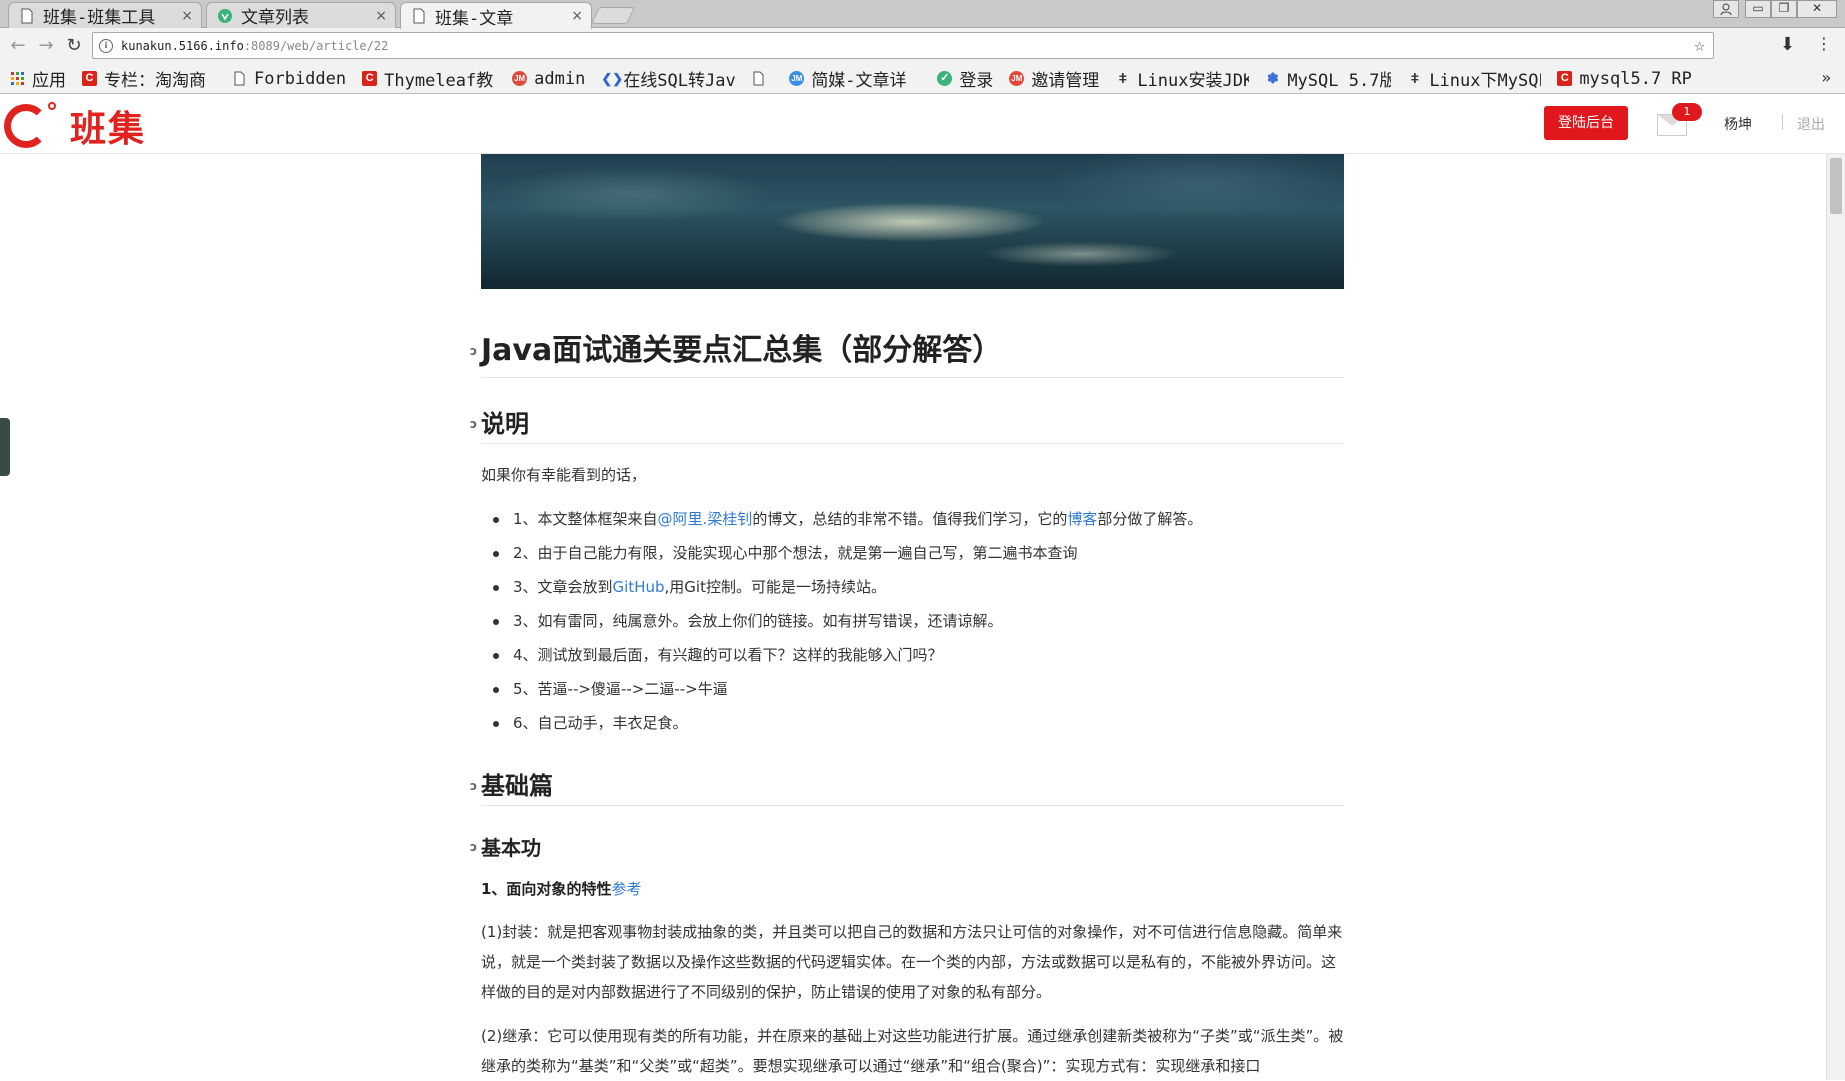 The height and width of the screenshot is (1081, 1845). Describe the element at coordinates (910, 519) in the screenshot. I see `text: 的博文，总结的非常不错。值得我们学习，它的` at that location.